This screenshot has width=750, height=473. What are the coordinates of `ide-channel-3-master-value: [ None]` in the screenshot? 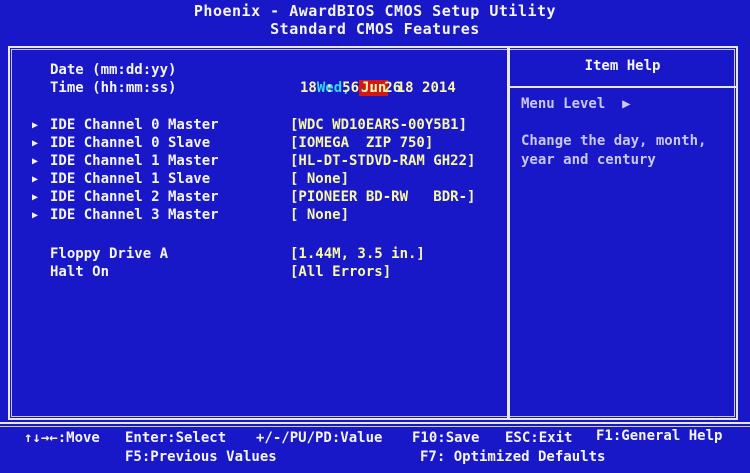 It's located at (319, 215).